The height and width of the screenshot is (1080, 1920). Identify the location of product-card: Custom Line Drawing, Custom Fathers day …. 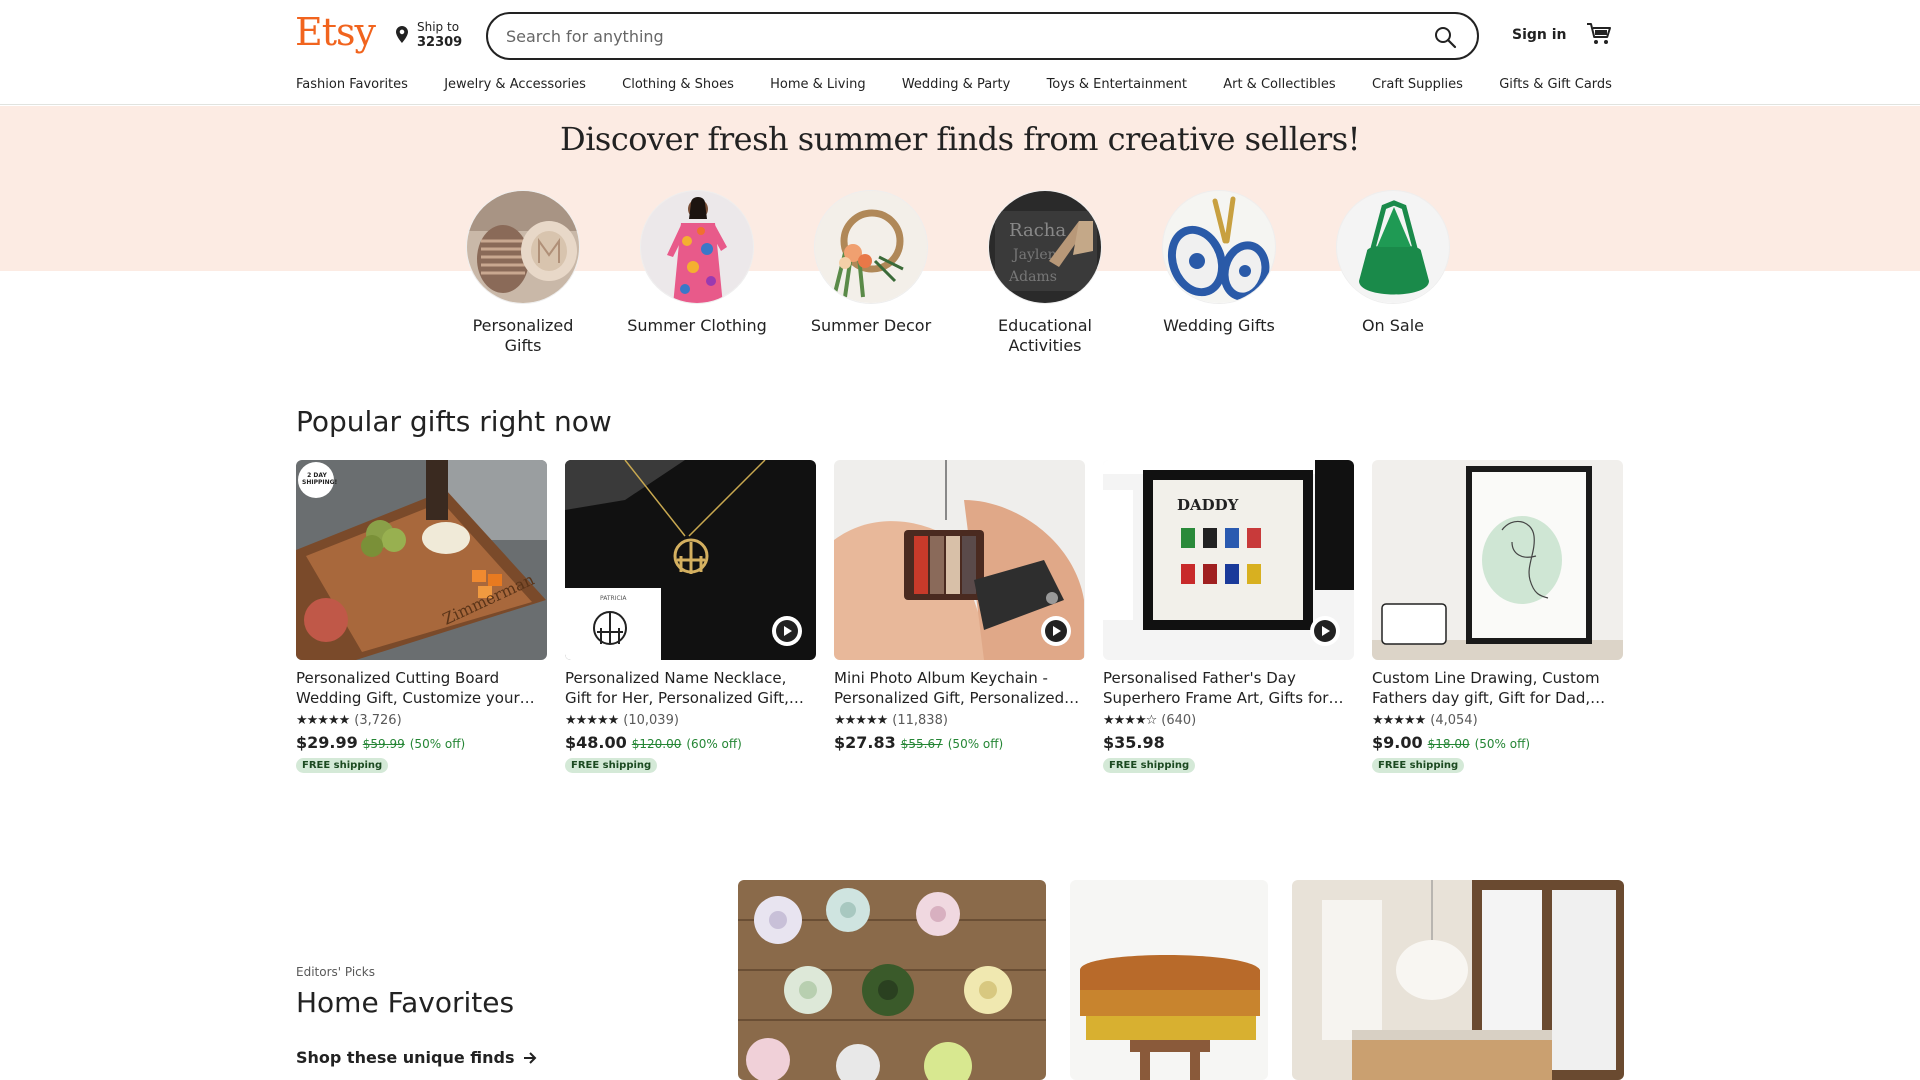
(1497, 616).